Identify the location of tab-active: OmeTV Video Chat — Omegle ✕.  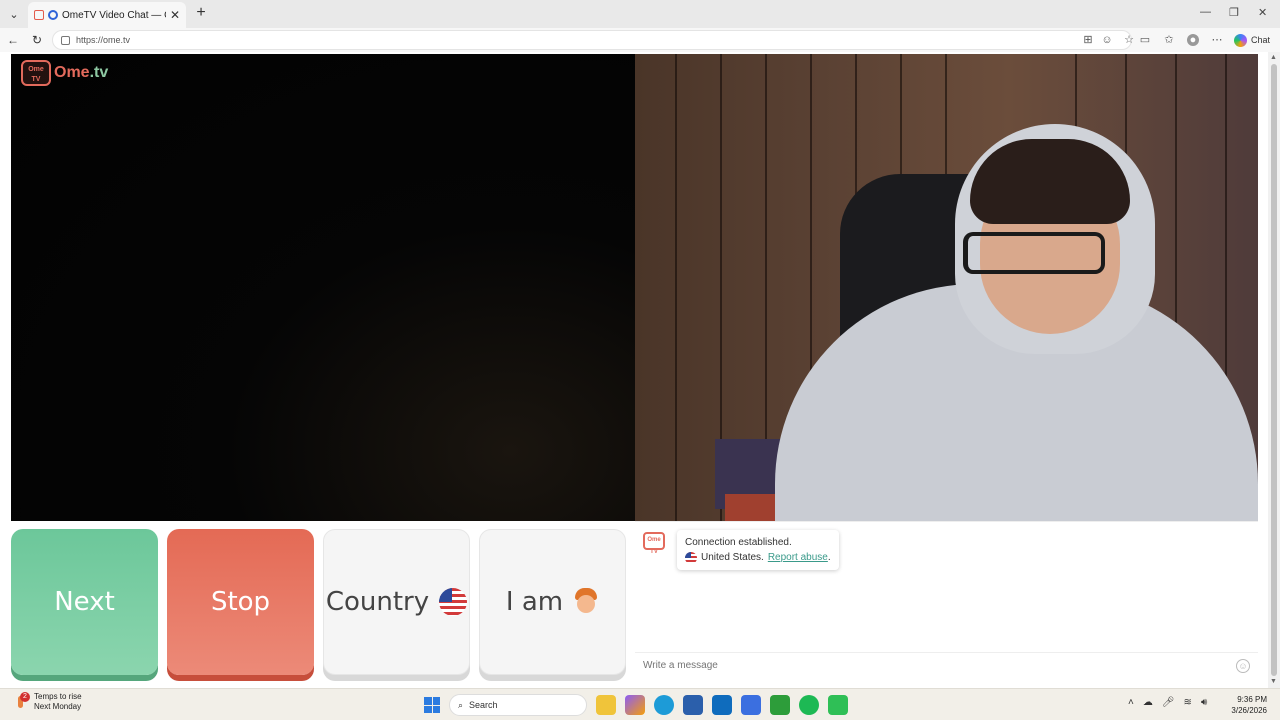
(107, 15).